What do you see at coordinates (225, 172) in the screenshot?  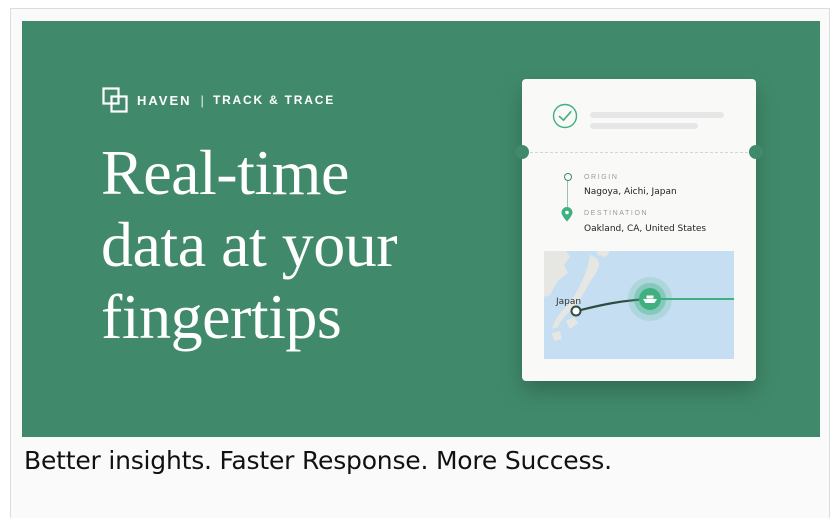 I see `headline-line: Real-time` at bounding box center [225, 172].